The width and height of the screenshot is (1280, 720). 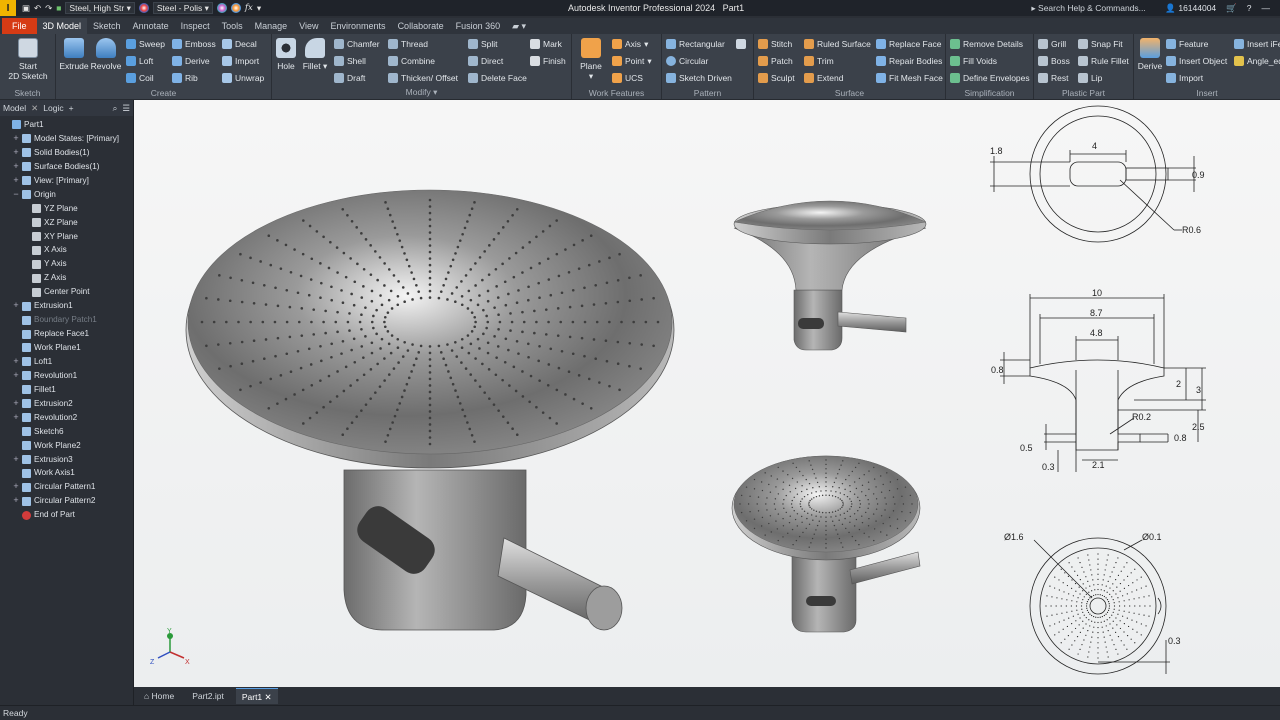 What do you see at coordinates (1187, 44) in the screenshot?
I see `feature-button: Feature` at bounding box center [1187, 44].